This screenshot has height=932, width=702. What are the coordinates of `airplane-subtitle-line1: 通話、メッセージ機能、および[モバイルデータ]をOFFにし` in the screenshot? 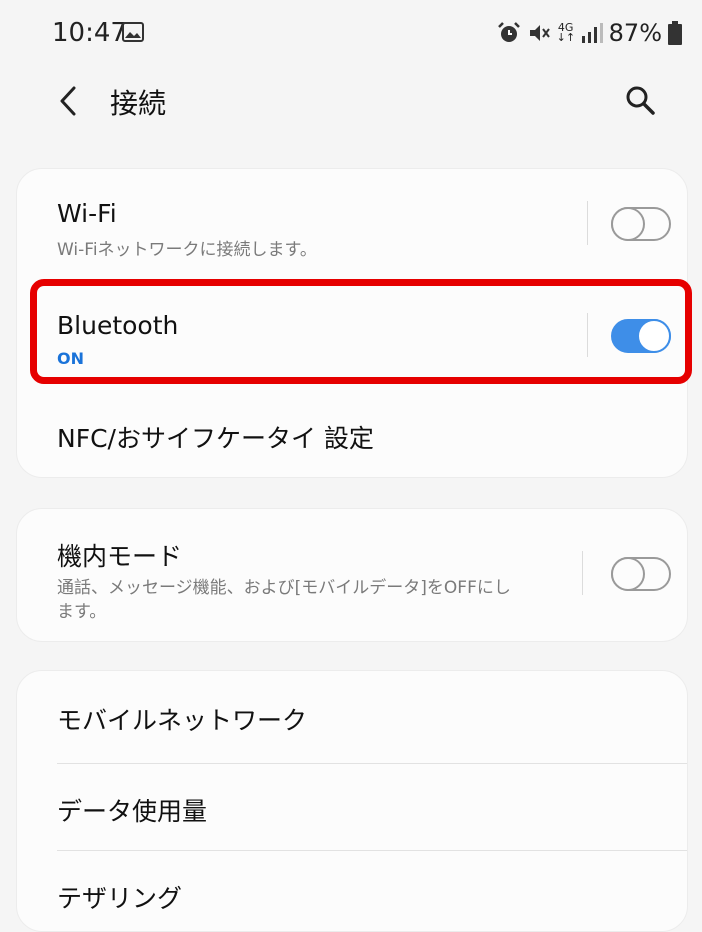 It's located at (284, 588).